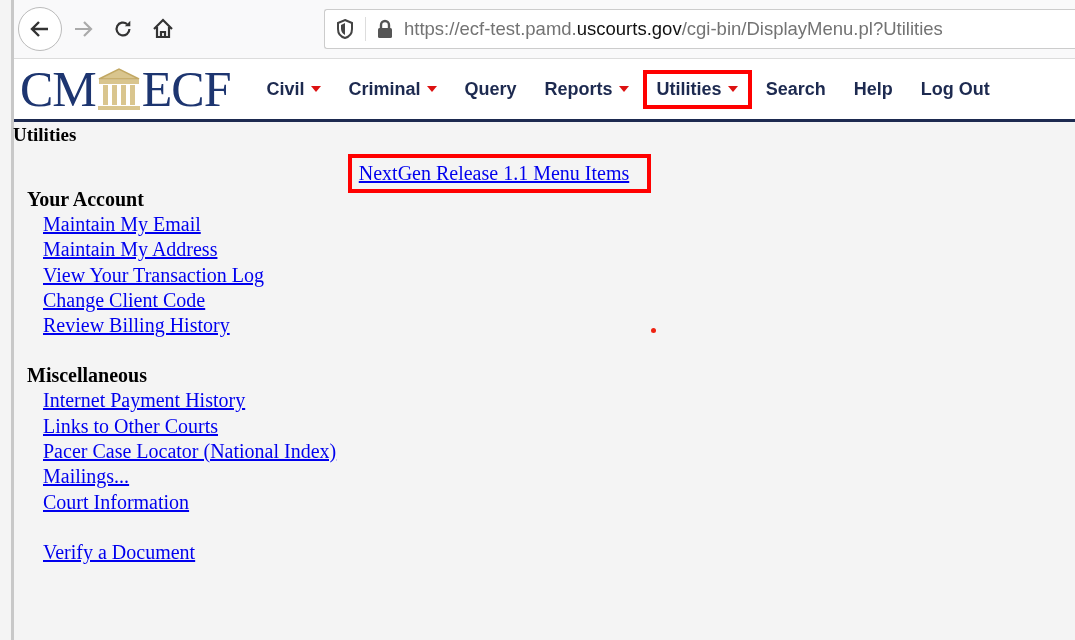 The height and width of the screenshot is (640, 1075). I want to click on courthouse-icon, so click(118, 89).